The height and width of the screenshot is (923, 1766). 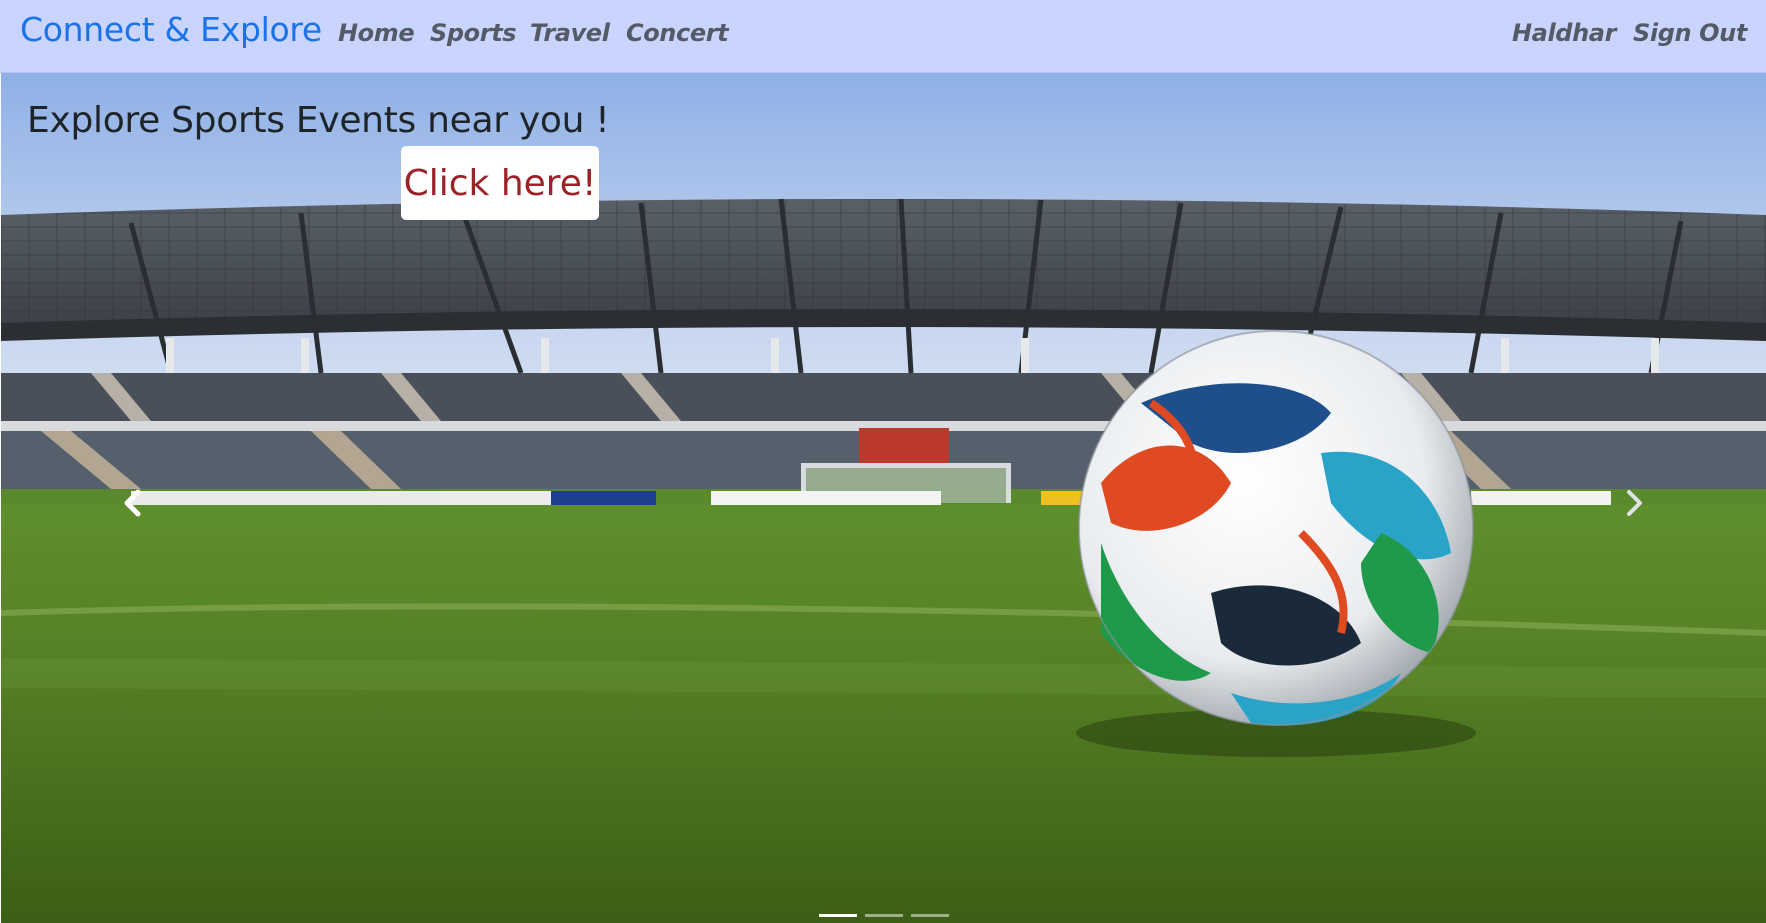 I want to click on hero-title: Explore Sports Events near you !, so click(x=318, y=120).